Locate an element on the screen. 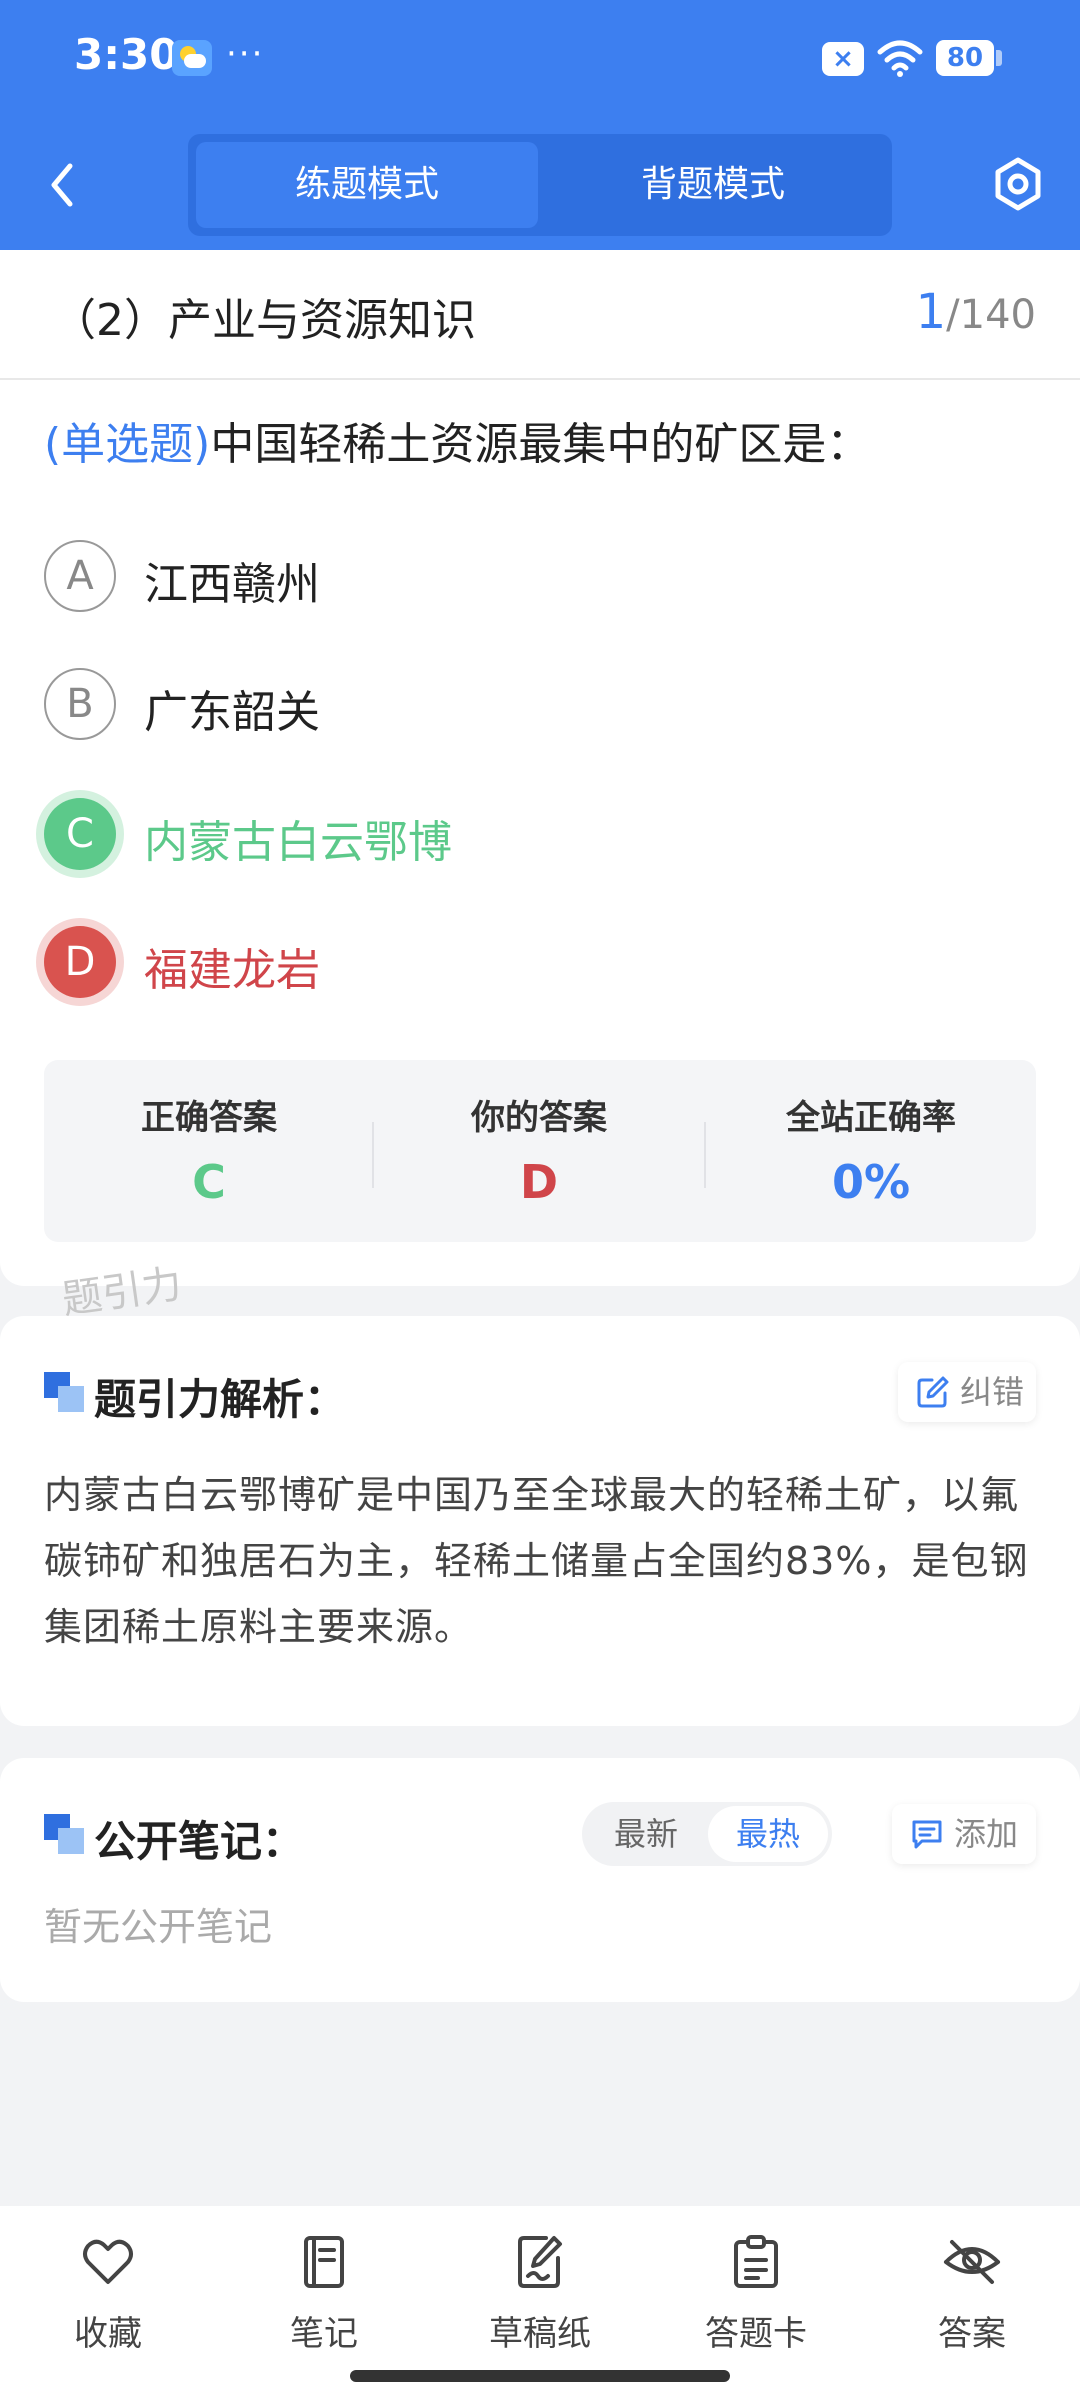  mode-toggle: 练题模式 背题模式 is located at coordinates (540, 185).